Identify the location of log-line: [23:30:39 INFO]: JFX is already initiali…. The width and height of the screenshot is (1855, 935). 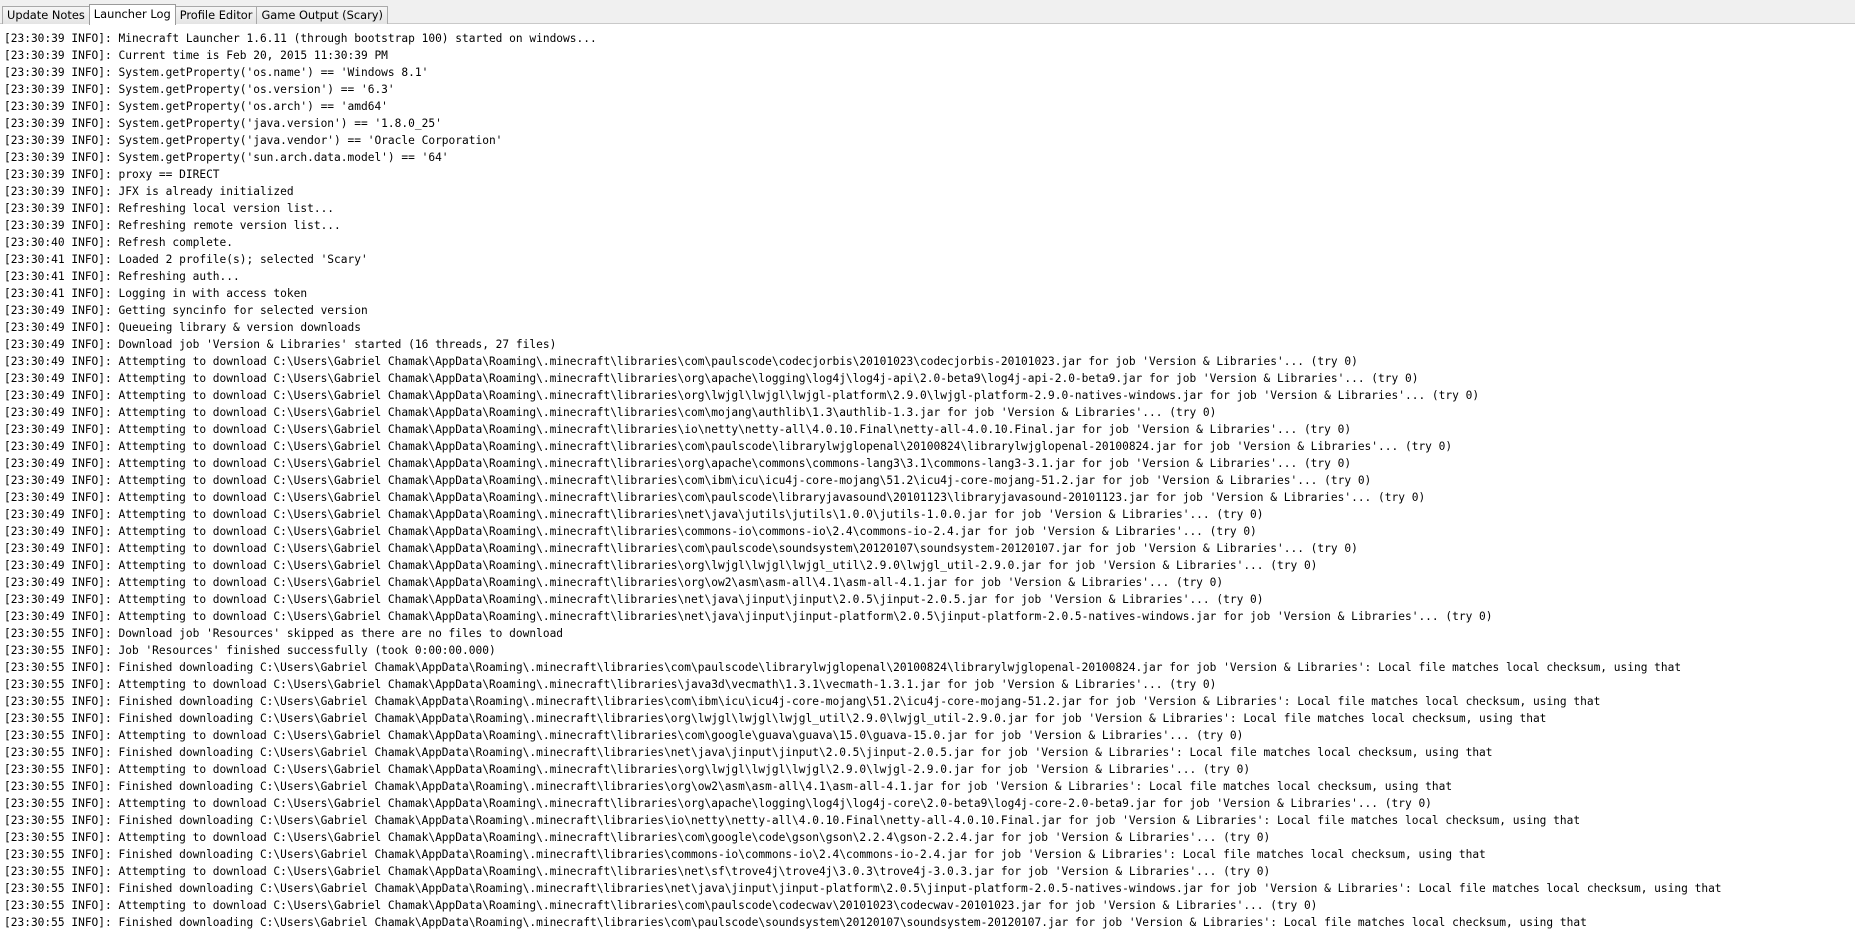
(149, 191).